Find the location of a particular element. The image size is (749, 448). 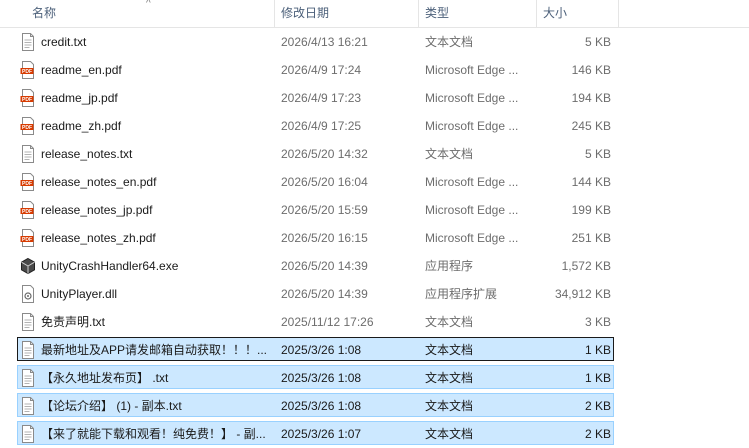

file-name: UnityPlayer.dll is located at coordinates (157, 294).